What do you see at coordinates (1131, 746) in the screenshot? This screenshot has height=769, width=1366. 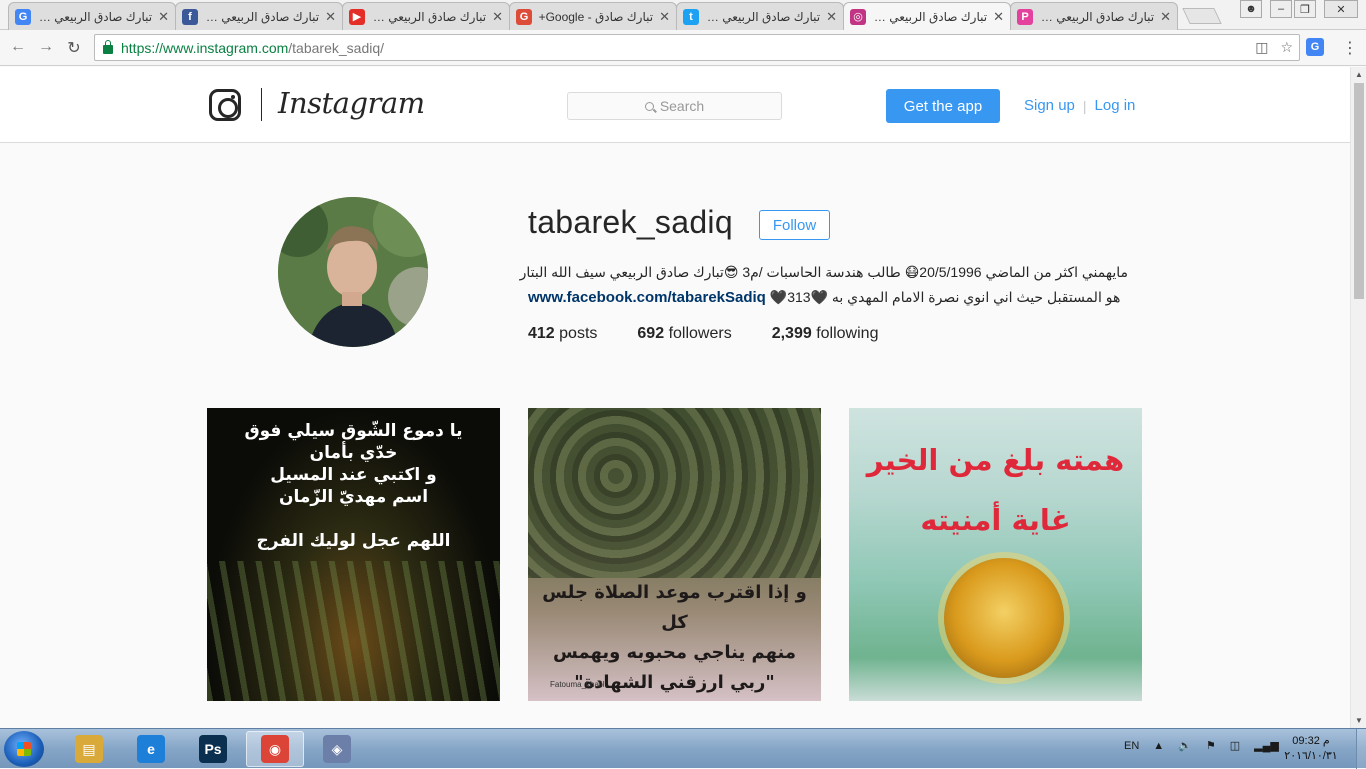 I see `language-indicator: EN` at bounding box center [1131, 746].